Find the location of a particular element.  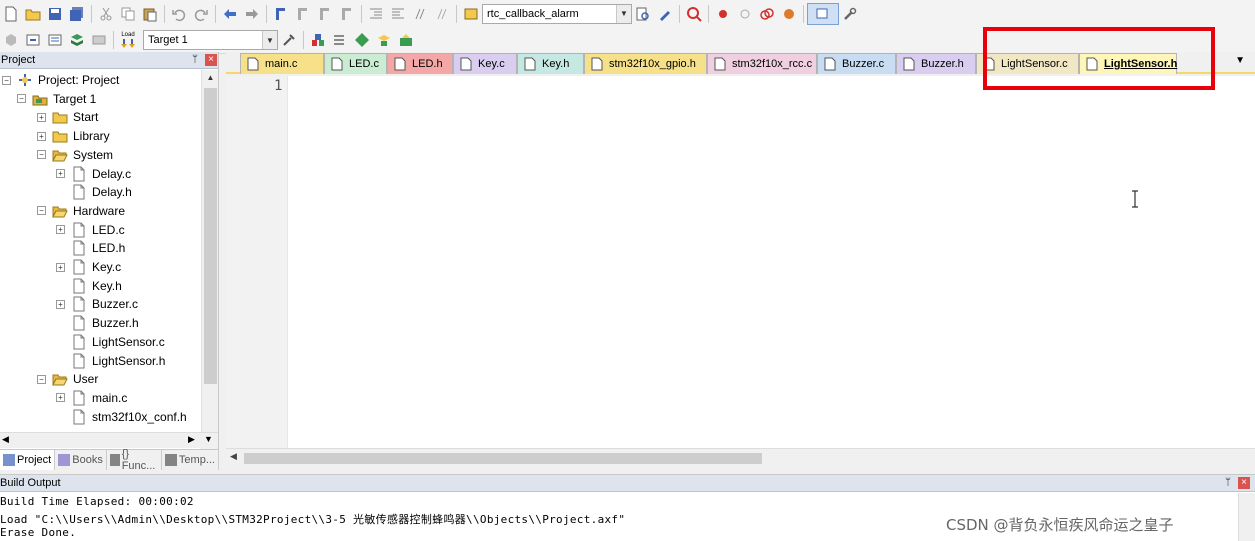

panel-tab-books: Books is located at coordinates (81, 460).